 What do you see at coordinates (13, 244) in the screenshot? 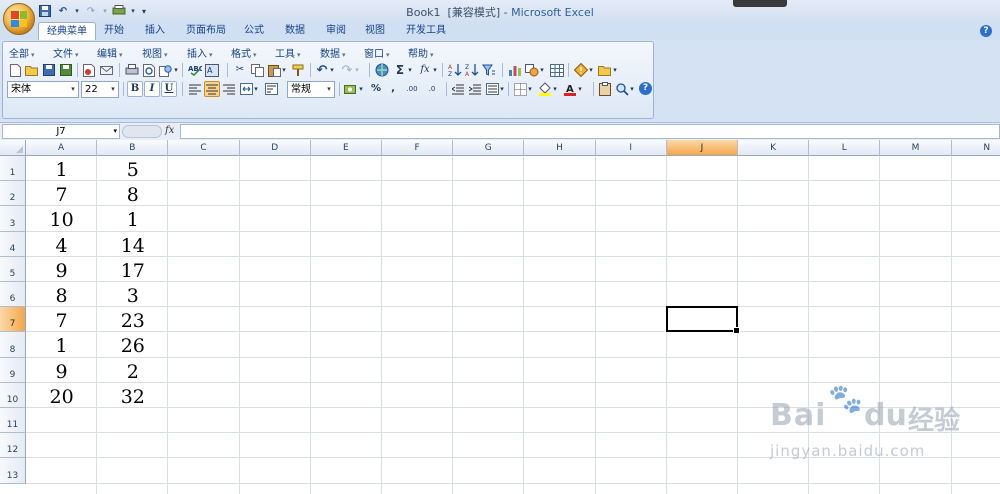
I see `row-header-4: 4` at bounding box center [13, 244].